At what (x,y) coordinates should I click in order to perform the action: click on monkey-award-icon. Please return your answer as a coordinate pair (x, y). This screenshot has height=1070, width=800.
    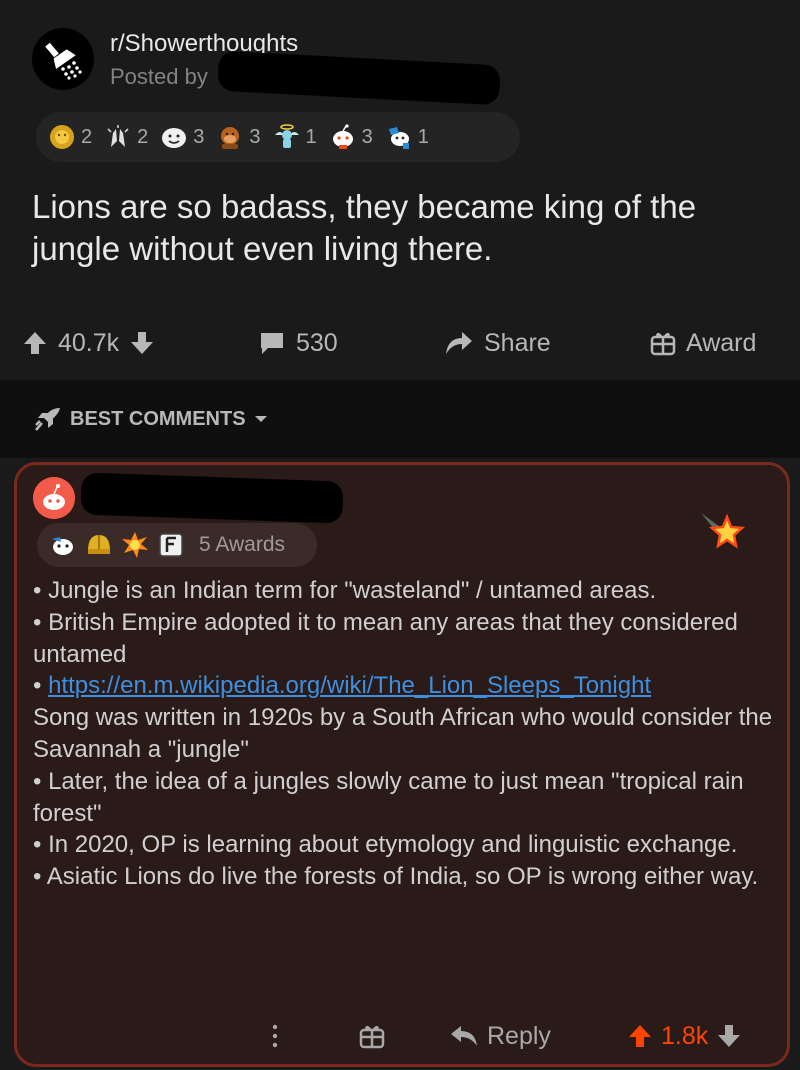
    Looking at the image, I should click on (230, 138).